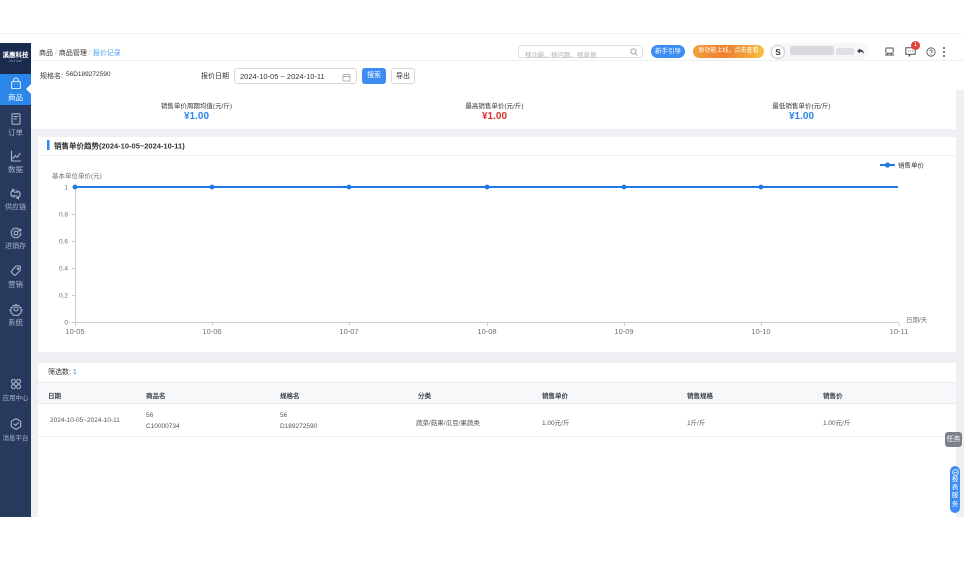 Image resolution: width=964 pixels, height=563 pixels. Describe the element at coordinates (211, 331) in the screenshot. I see `svg-text: 10-06` at that location.